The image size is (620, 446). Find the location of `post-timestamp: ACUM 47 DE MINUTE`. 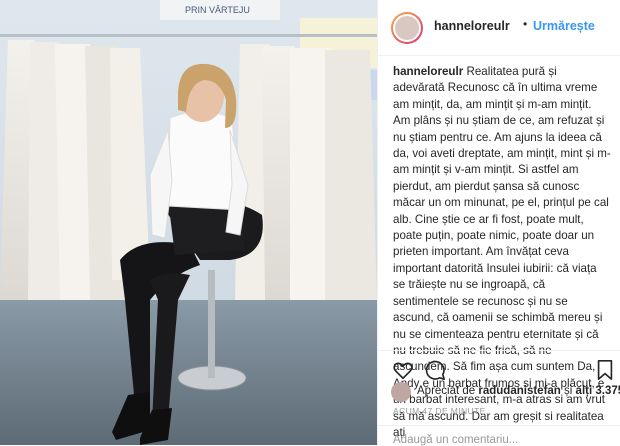

post-timestamp: ACUM 47 DE MINUTE is located at coordinates (439, 411).